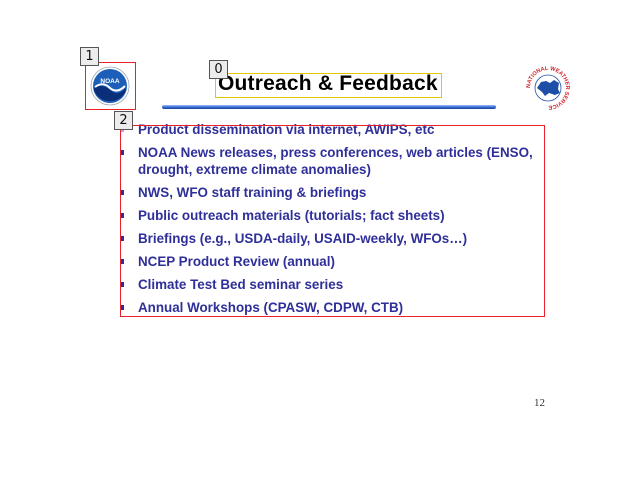 The image size is (640, 480). What do you see at coordinates (328, 85) in the screenshot?
I see `annotation-box-title` at bounding box center [328, 85].